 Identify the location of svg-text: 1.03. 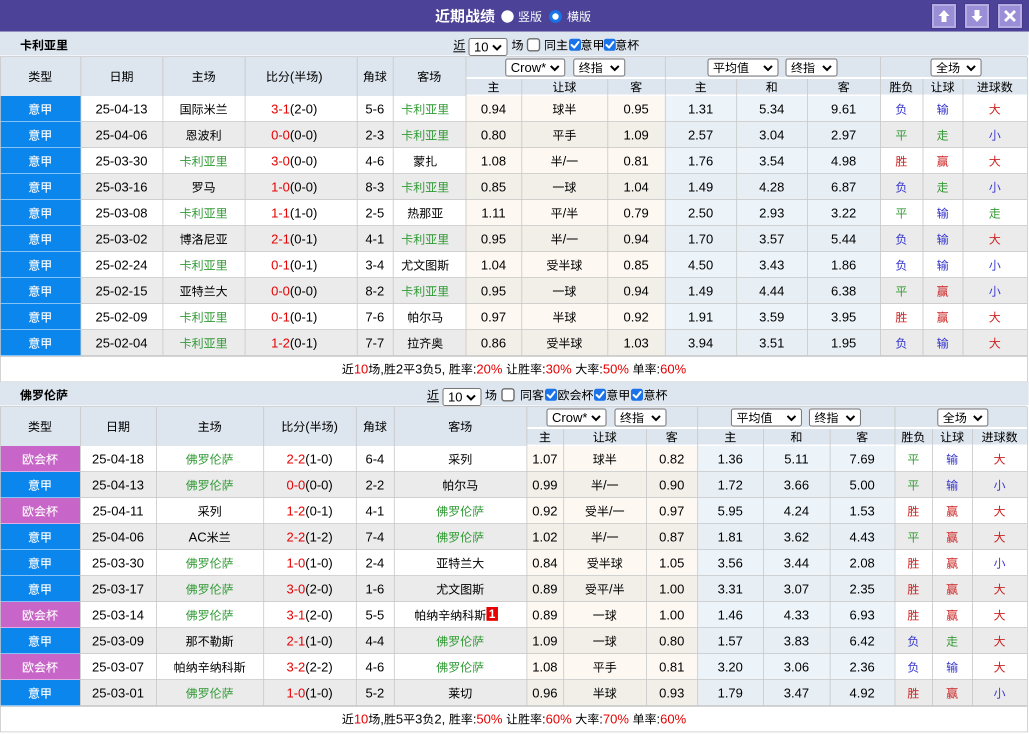
(635, 343).